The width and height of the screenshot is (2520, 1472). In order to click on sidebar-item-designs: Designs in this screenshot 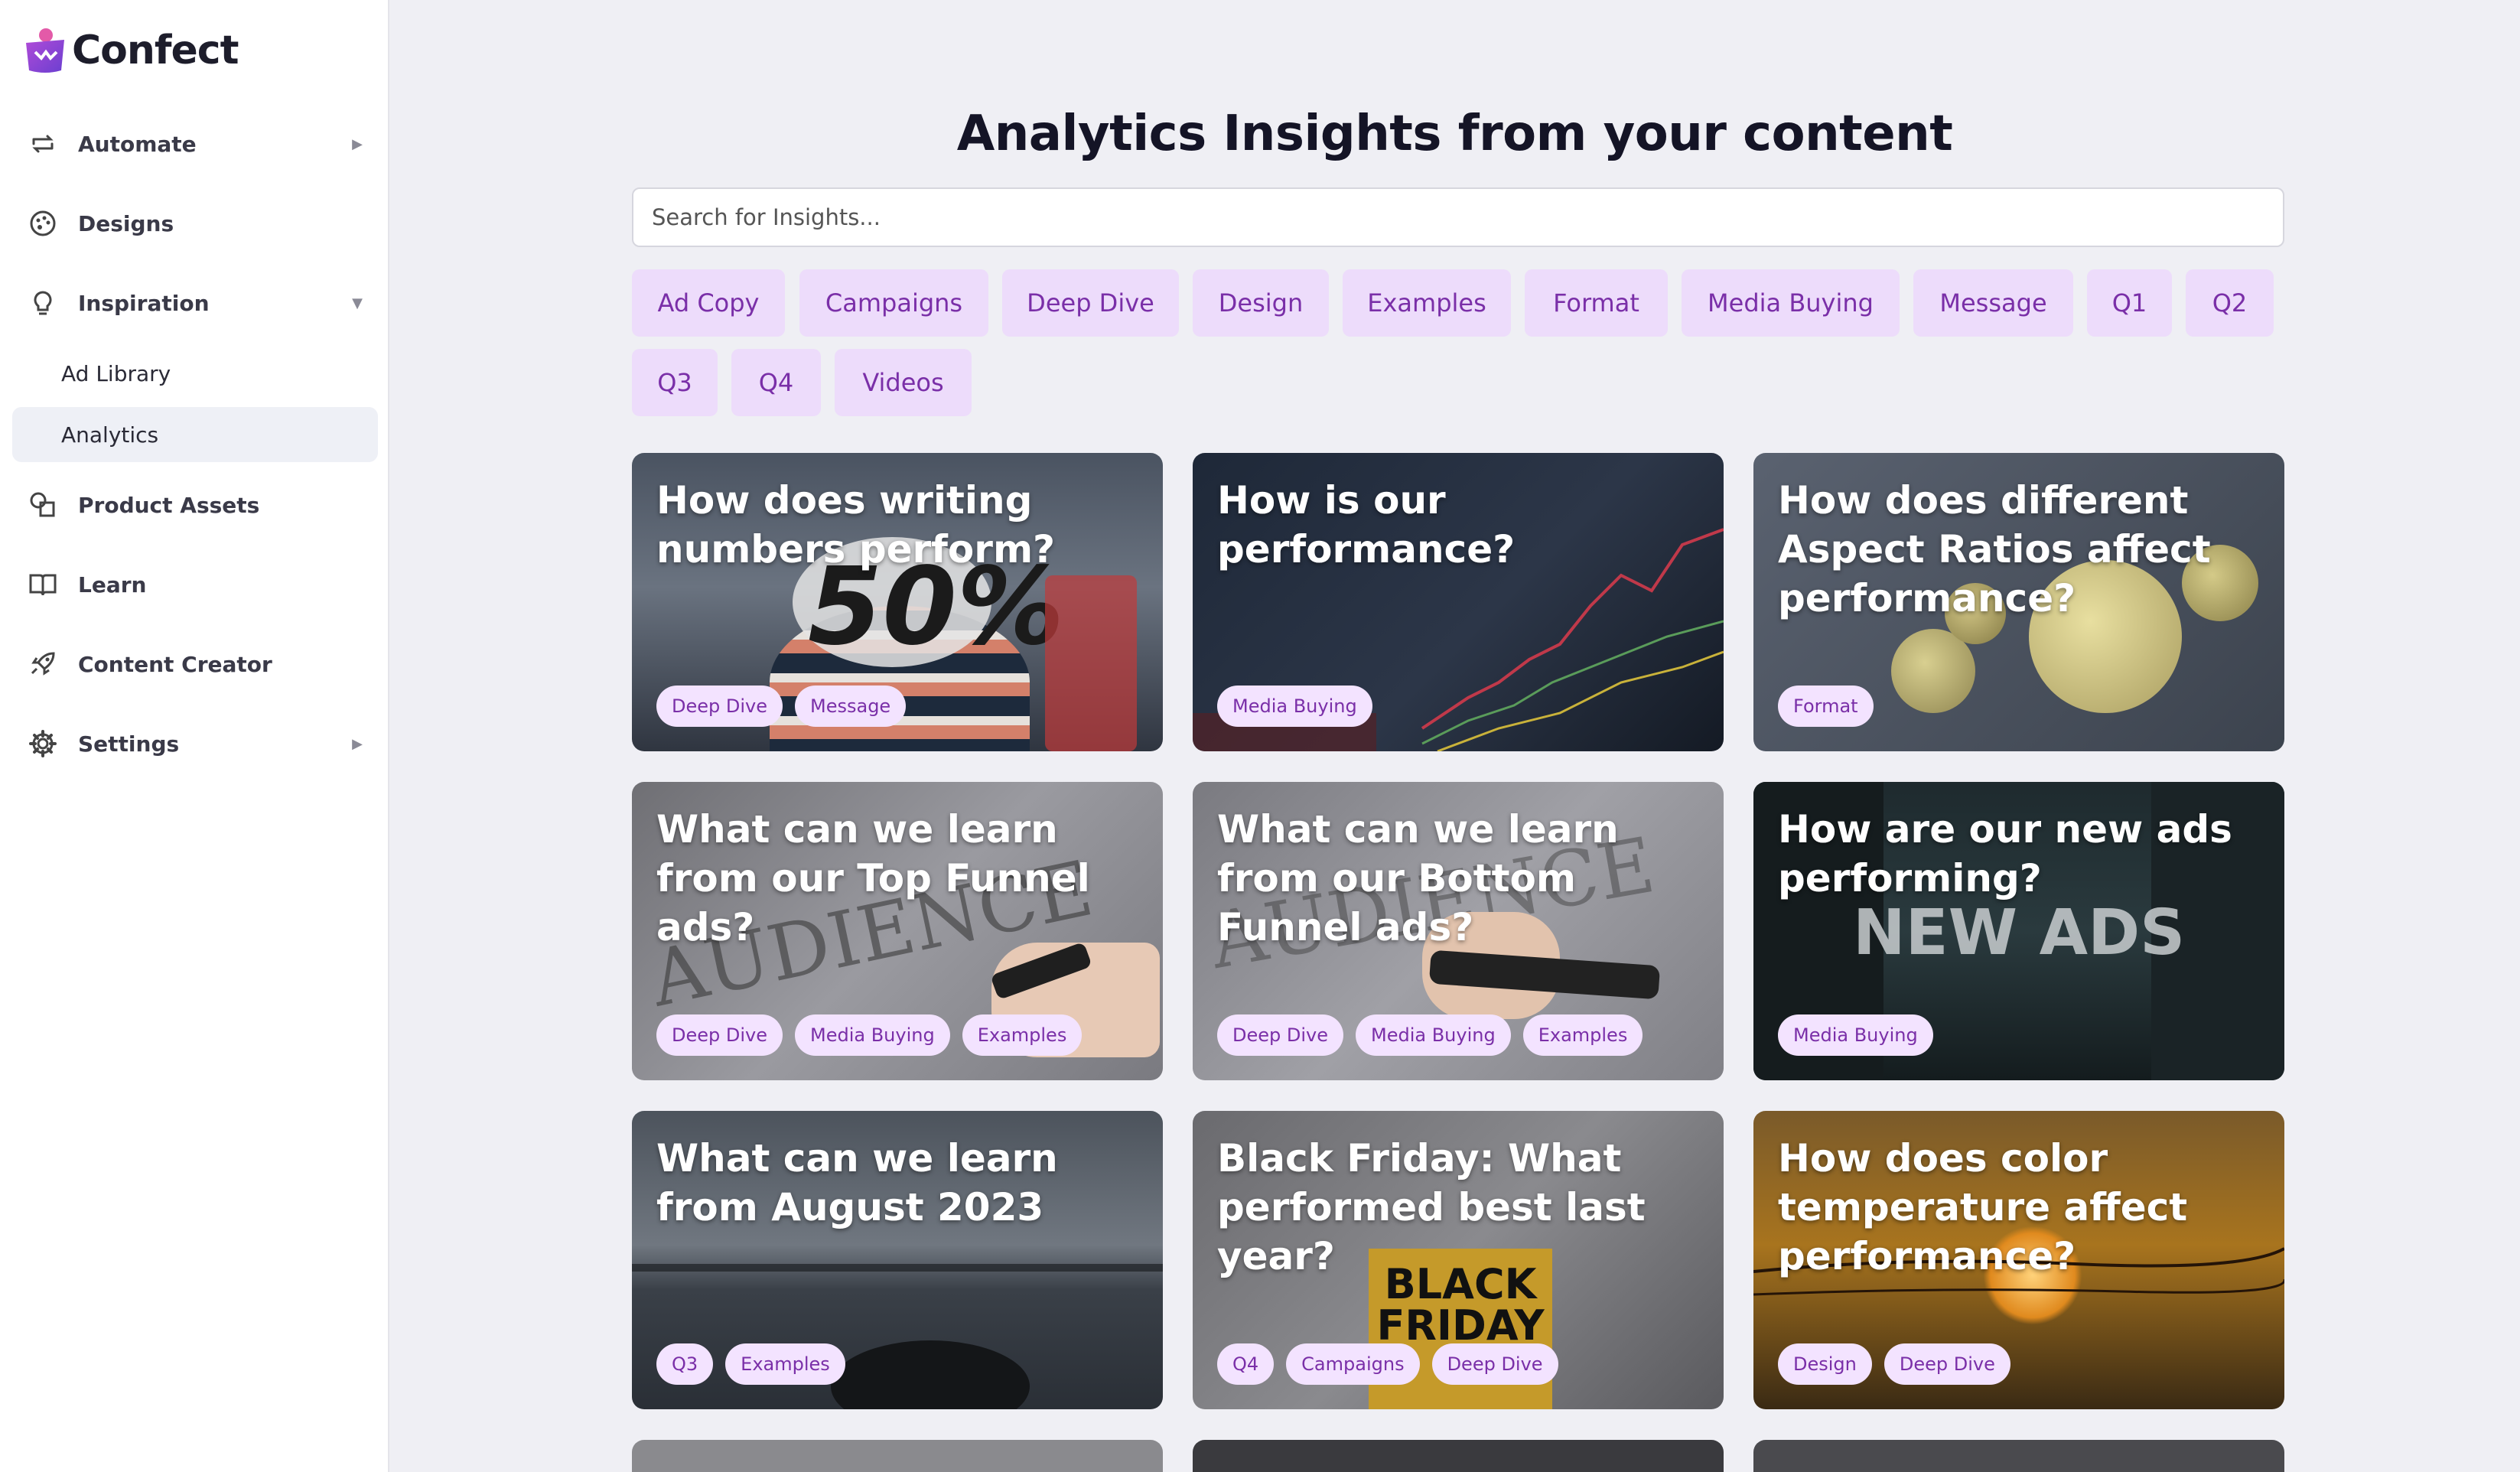, I will do `click(195, 224)`.